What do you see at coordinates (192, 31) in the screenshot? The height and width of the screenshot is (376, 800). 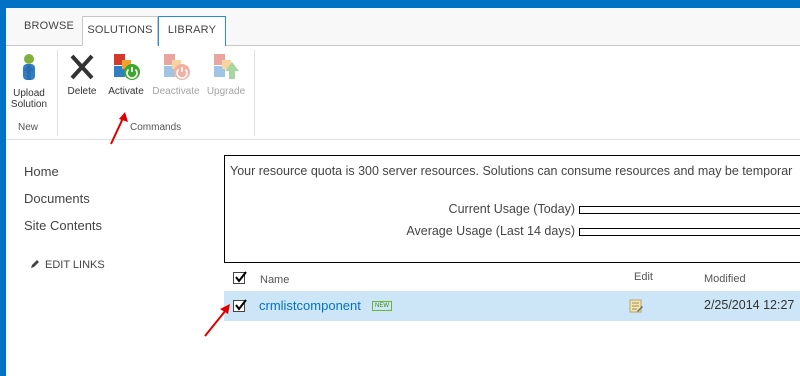 I see `tab-library: LIBRARY` at bounding box center [192, 31].